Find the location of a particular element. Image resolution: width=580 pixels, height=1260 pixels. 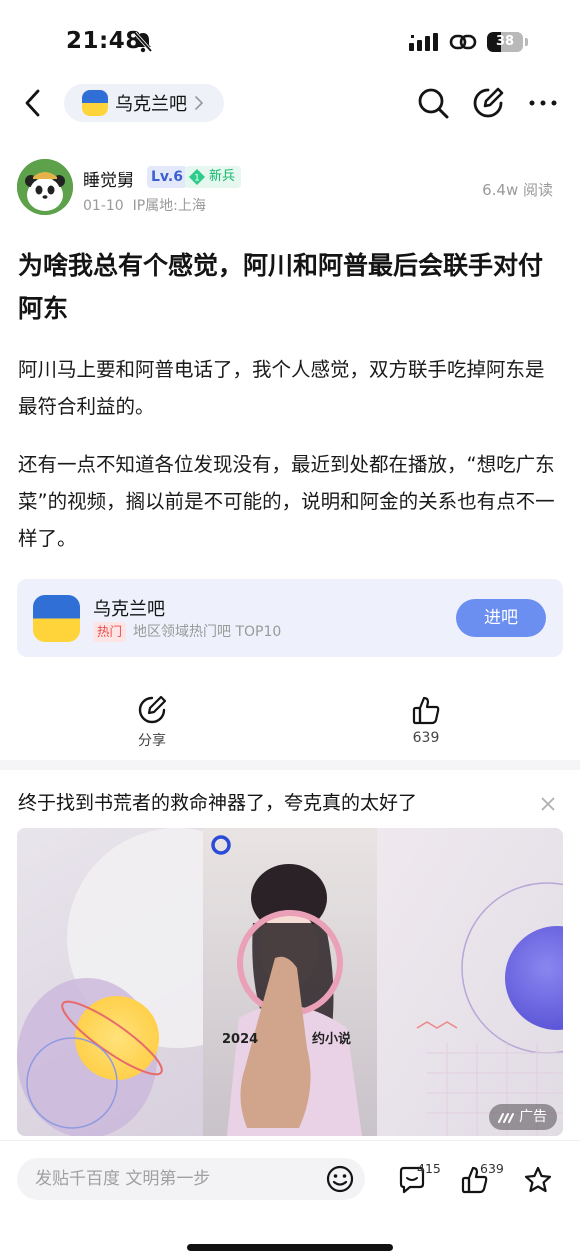

share-label: 分享 is located at coordinates (152, 741).